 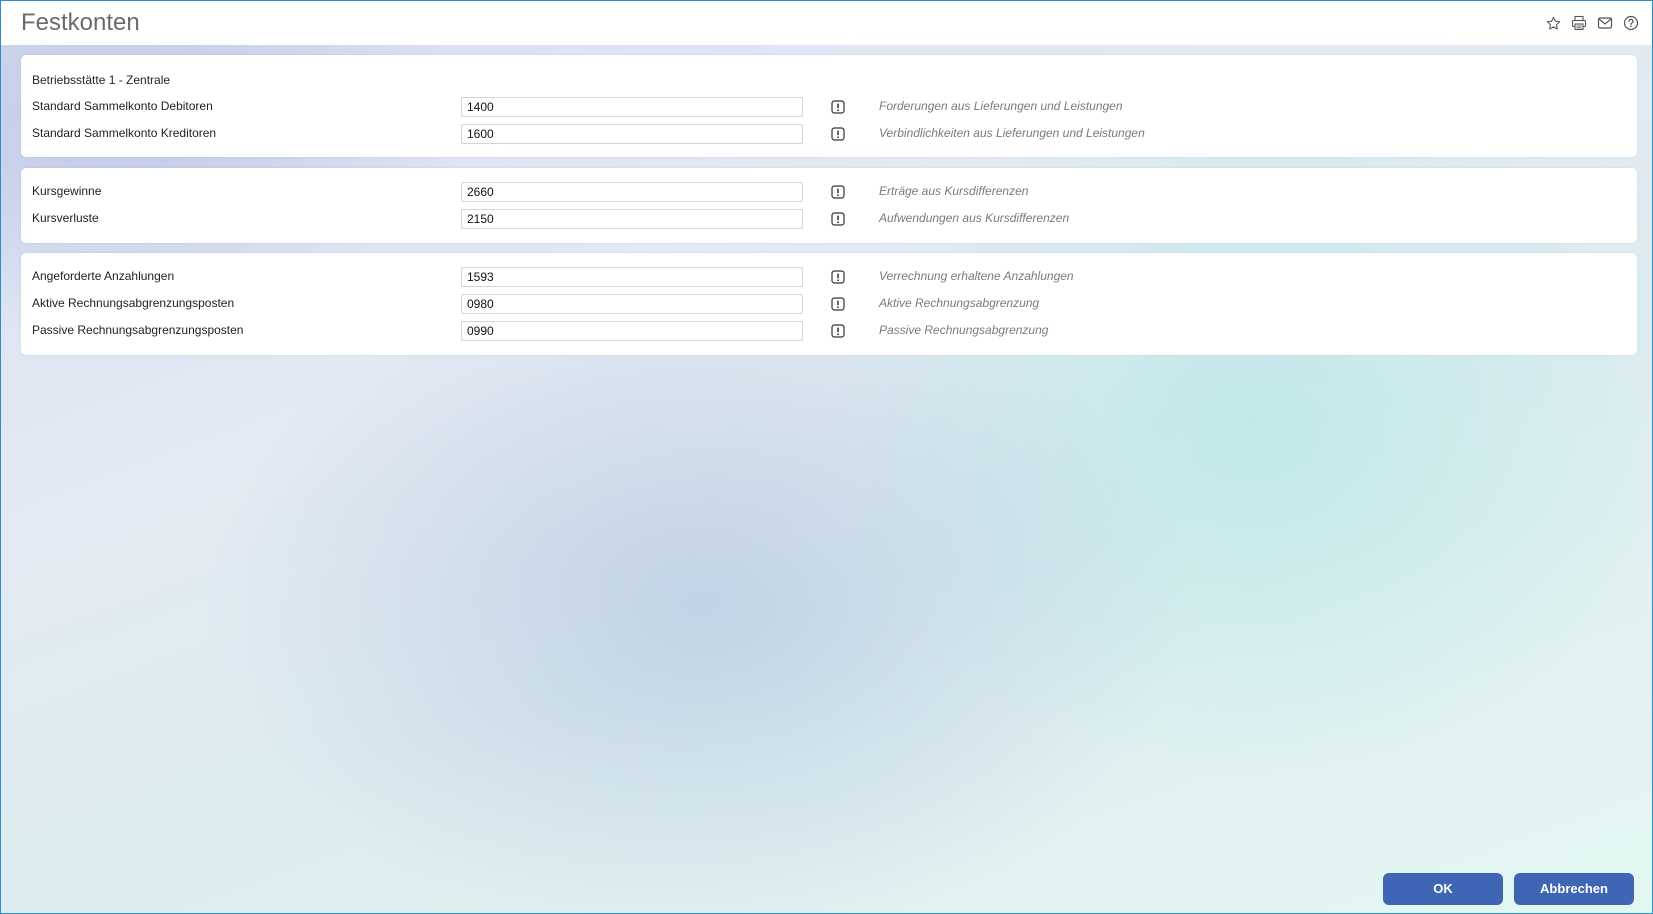 What do you see at coordinates (632, 134) in the screenshot?
I see `account-input-kreditoren` at bounding box center [632, 134].